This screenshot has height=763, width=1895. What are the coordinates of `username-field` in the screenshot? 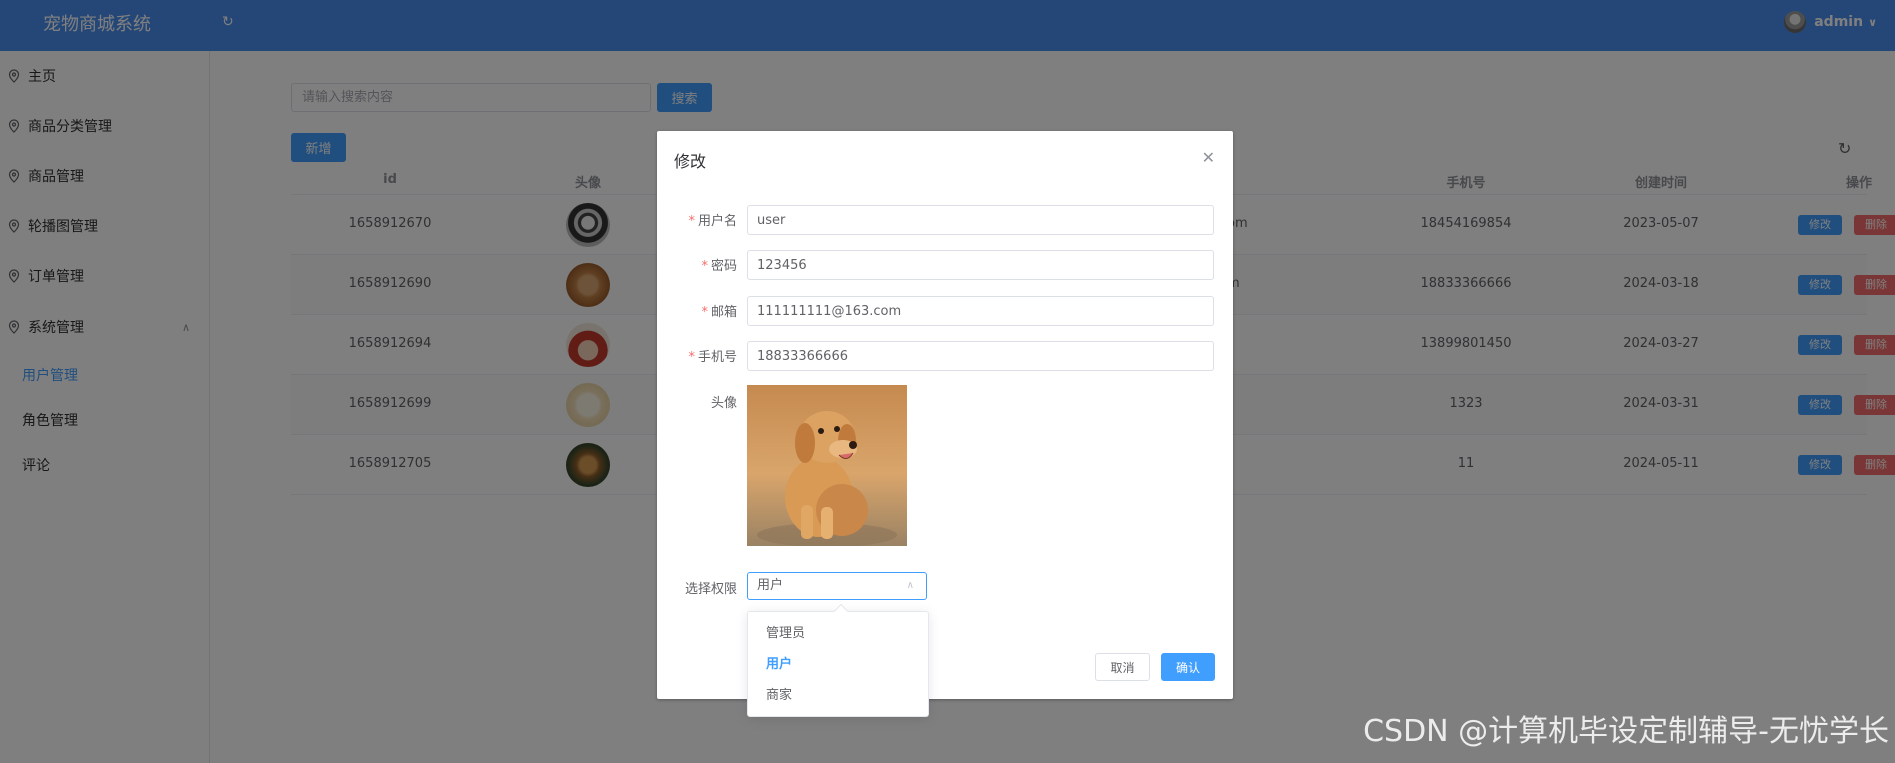 It's located at (980, 220).